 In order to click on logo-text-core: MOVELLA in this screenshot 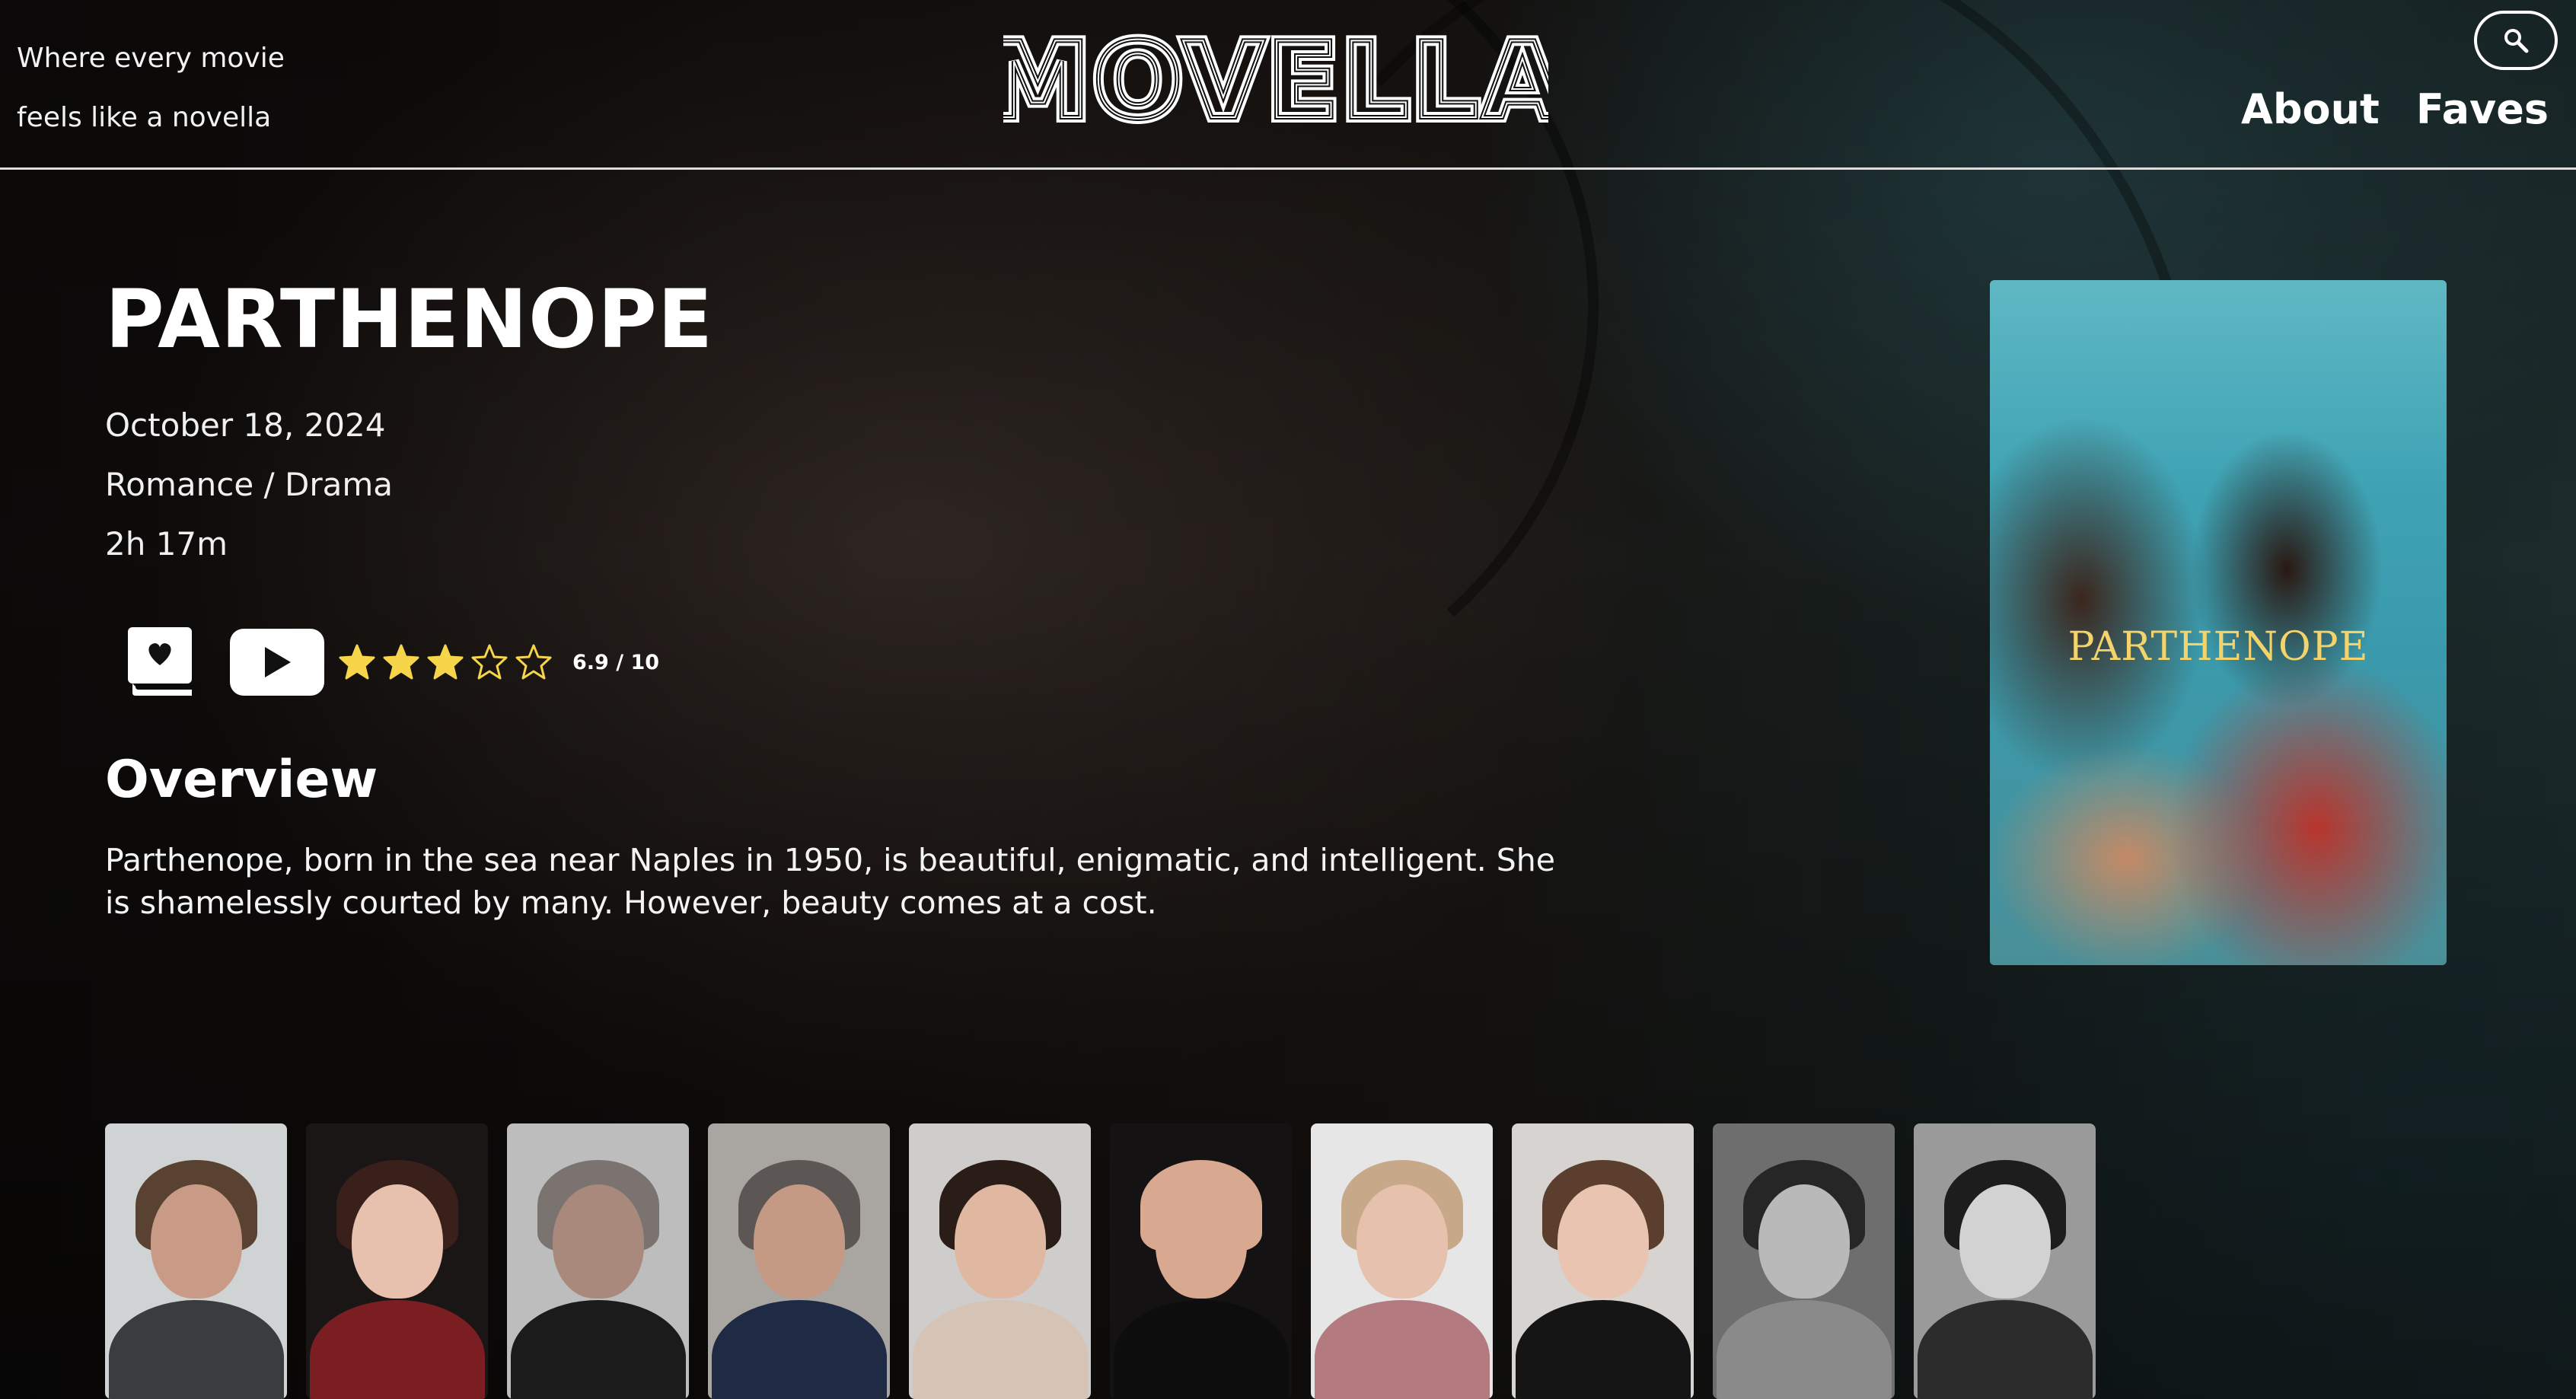, I will do `click(1275, 79)`.